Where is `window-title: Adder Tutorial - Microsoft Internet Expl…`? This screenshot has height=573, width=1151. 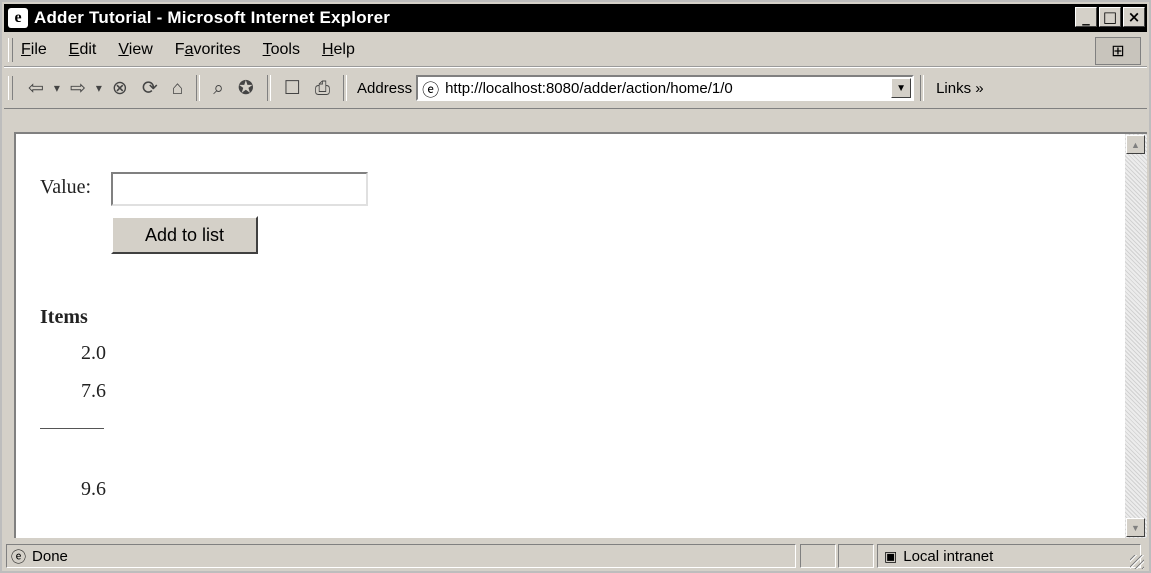
window-title: Adder Tutorial - Microsoft Internet Expl… is located at coordinates (212, 17).